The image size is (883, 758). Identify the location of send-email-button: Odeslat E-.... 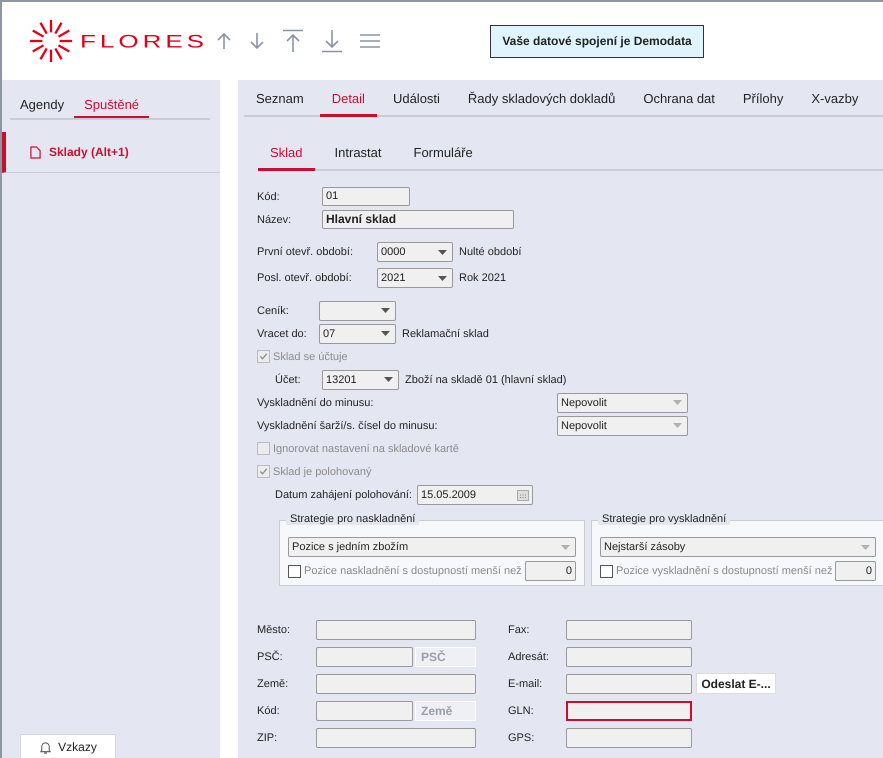
(736, 683).